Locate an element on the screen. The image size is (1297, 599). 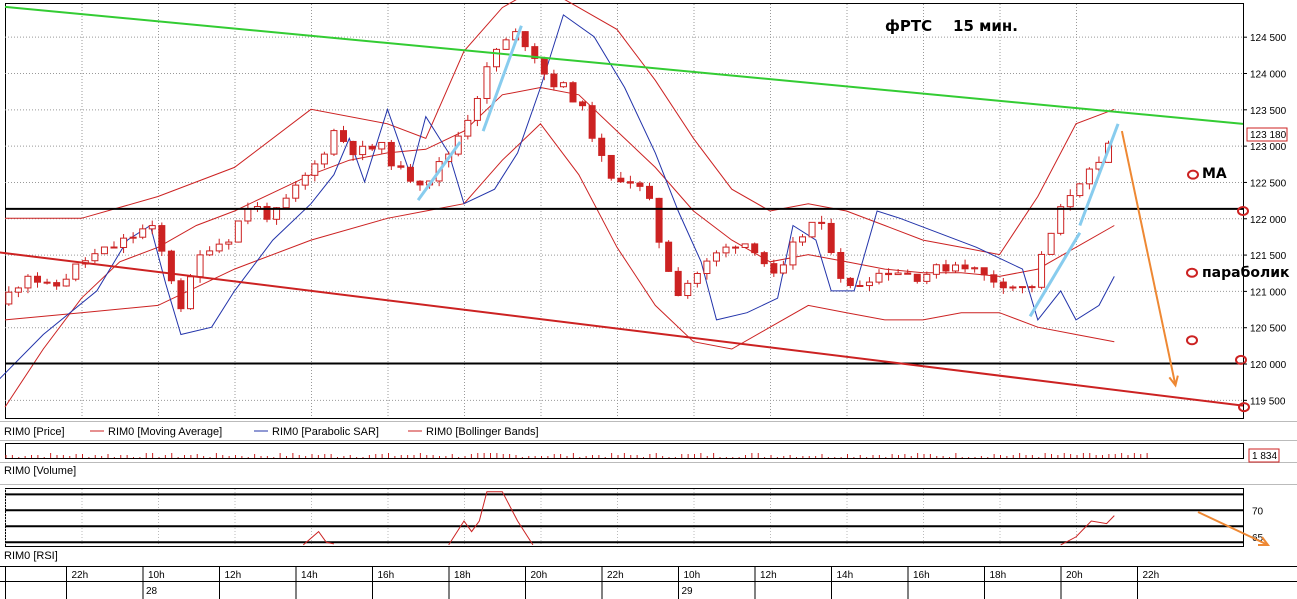
date-label: 28 is located at coordinates (152, 591).